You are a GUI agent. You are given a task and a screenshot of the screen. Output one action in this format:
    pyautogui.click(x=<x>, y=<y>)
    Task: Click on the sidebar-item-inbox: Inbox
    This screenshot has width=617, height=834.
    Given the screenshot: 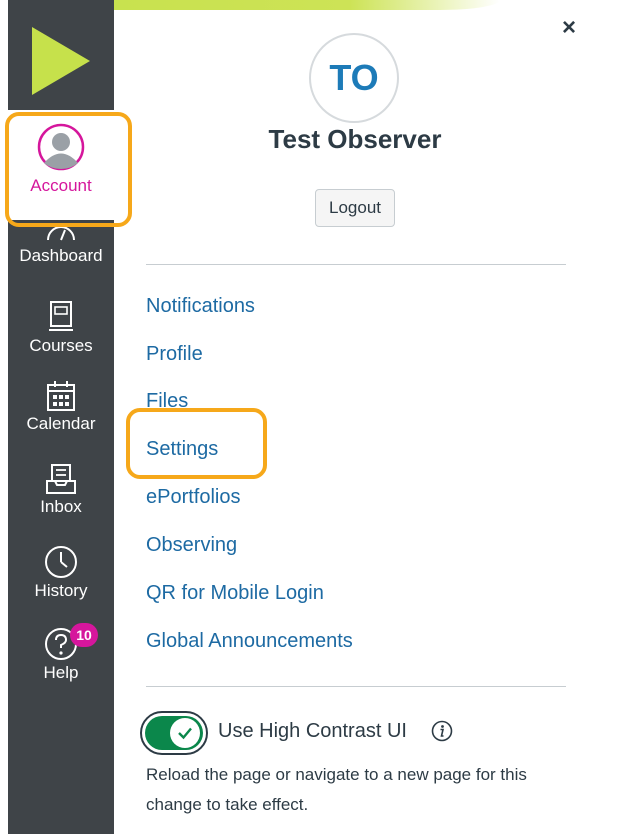 What is the action you would take?
    pyautogui.click(x=61, y=490)
    